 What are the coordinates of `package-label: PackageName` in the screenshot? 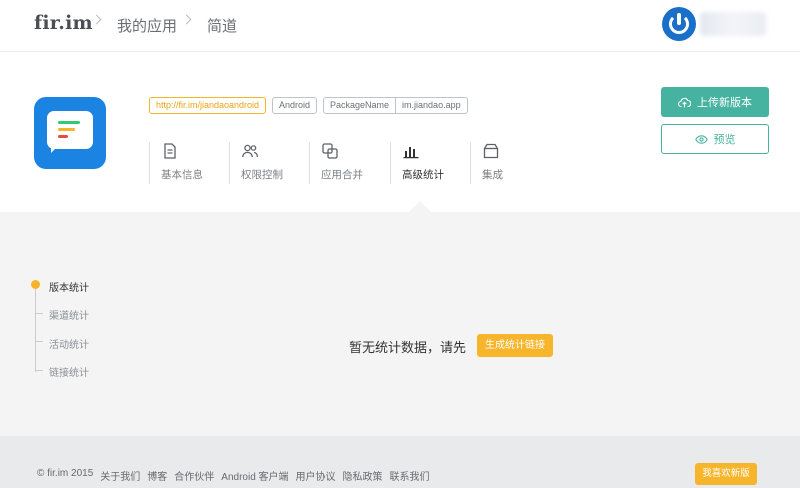 It's located at (360, 105).